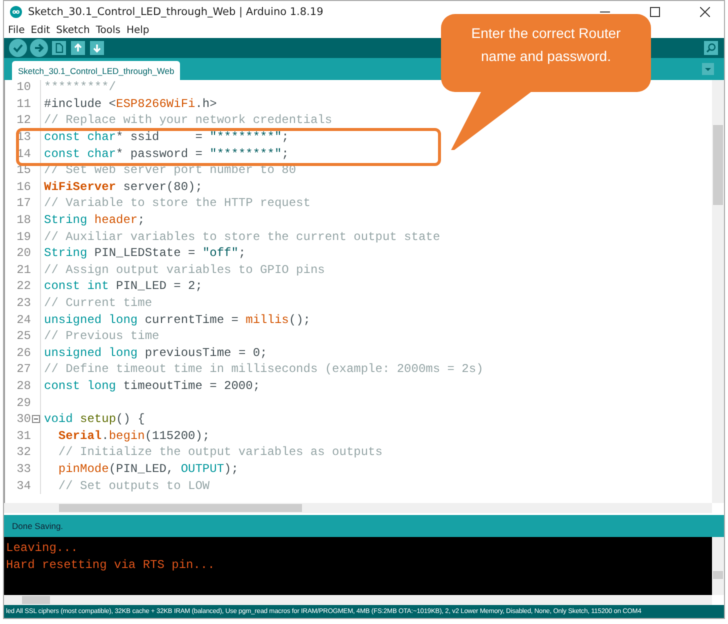 The image size is (728, 624). What do you see at coordinates (16, 30) in the screenshot?
I see `menu-item: File` at bounding box center [16, 30].